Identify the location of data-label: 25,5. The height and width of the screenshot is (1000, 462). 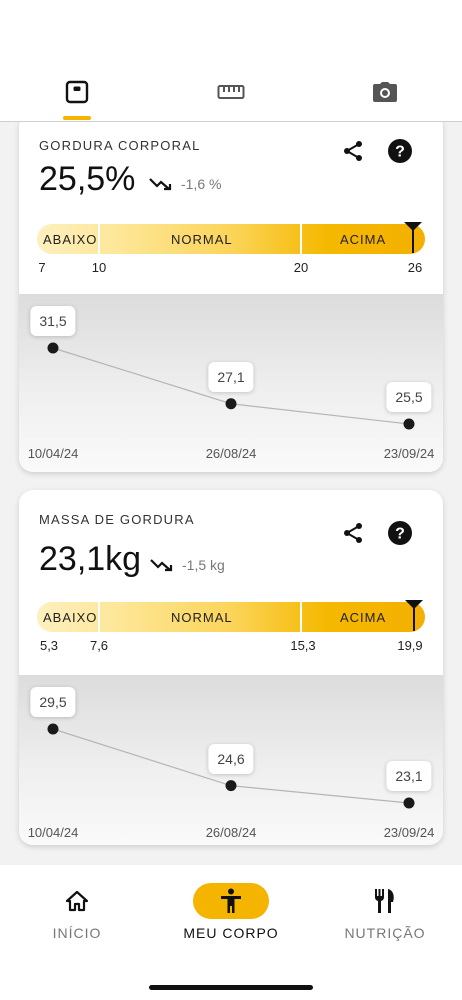
(409, 397).